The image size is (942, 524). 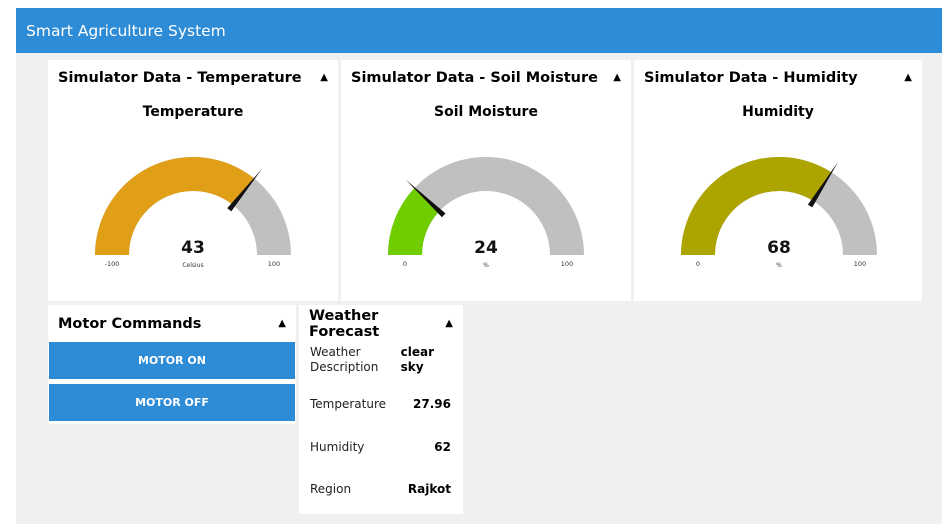 I want to click on app-title: Smart Agriculture System, so click(x=126, y=30).